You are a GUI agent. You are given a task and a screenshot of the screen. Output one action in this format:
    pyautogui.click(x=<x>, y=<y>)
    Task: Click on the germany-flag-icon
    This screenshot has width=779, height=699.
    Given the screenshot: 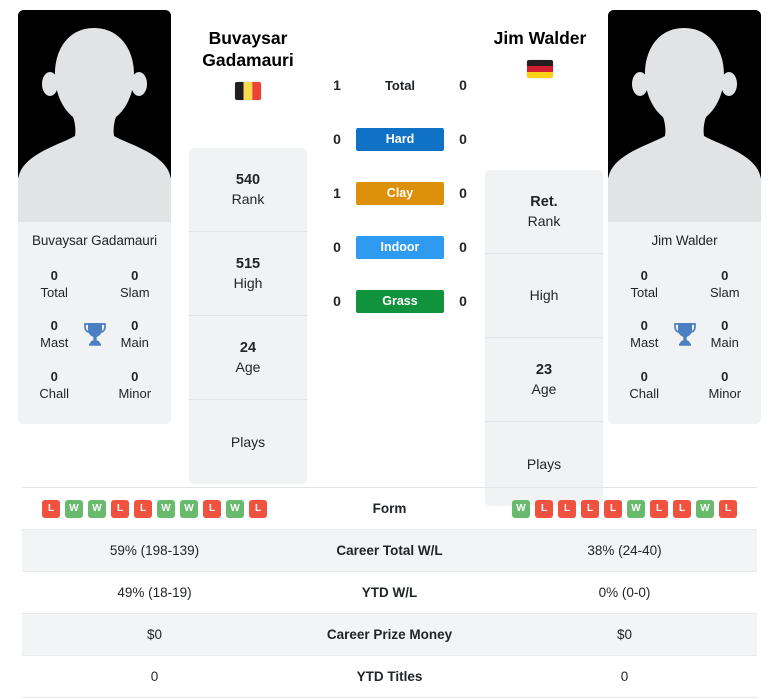 What is the action you would take?
    pyautogui.click(x=540, y=68)
    